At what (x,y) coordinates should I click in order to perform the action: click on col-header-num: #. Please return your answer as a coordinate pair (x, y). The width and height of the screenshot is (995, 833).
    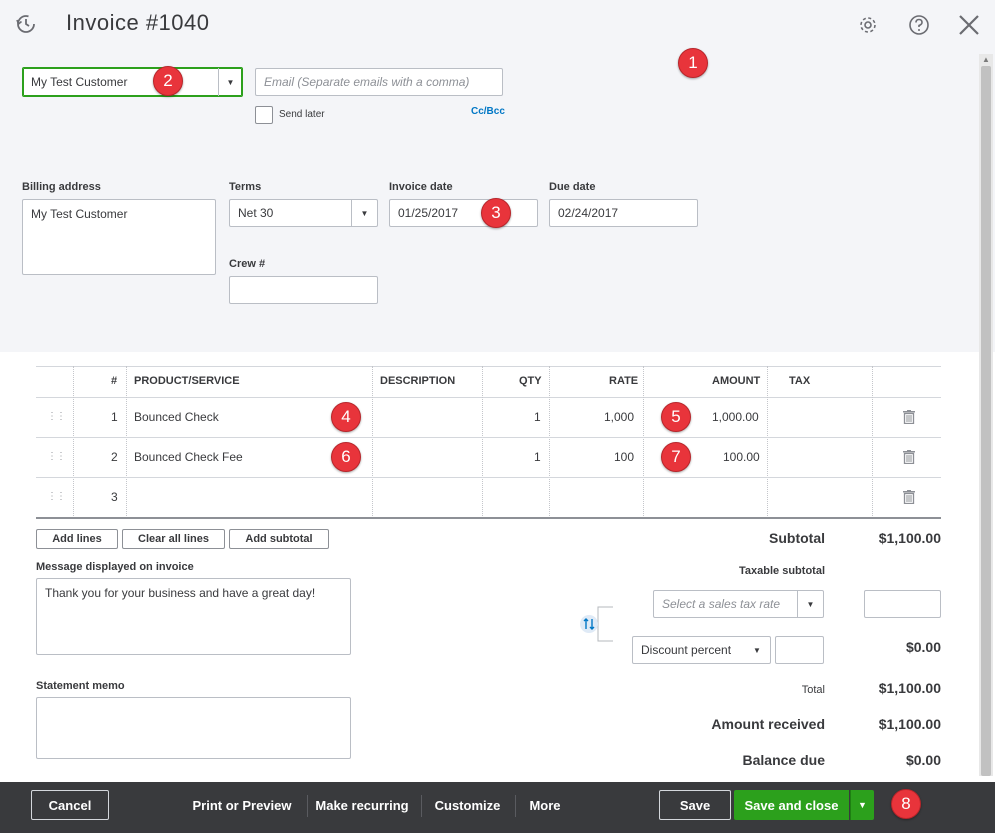
    Looking at the image, I should click on (114, 381).